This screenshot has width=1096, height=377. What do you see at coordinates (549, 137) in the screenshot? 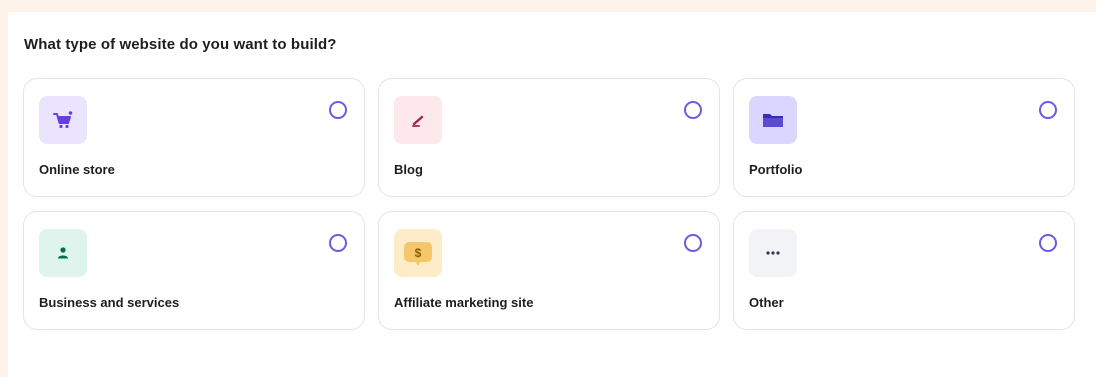
I see `option-blog: Blog` at bounding box center [549, 137].